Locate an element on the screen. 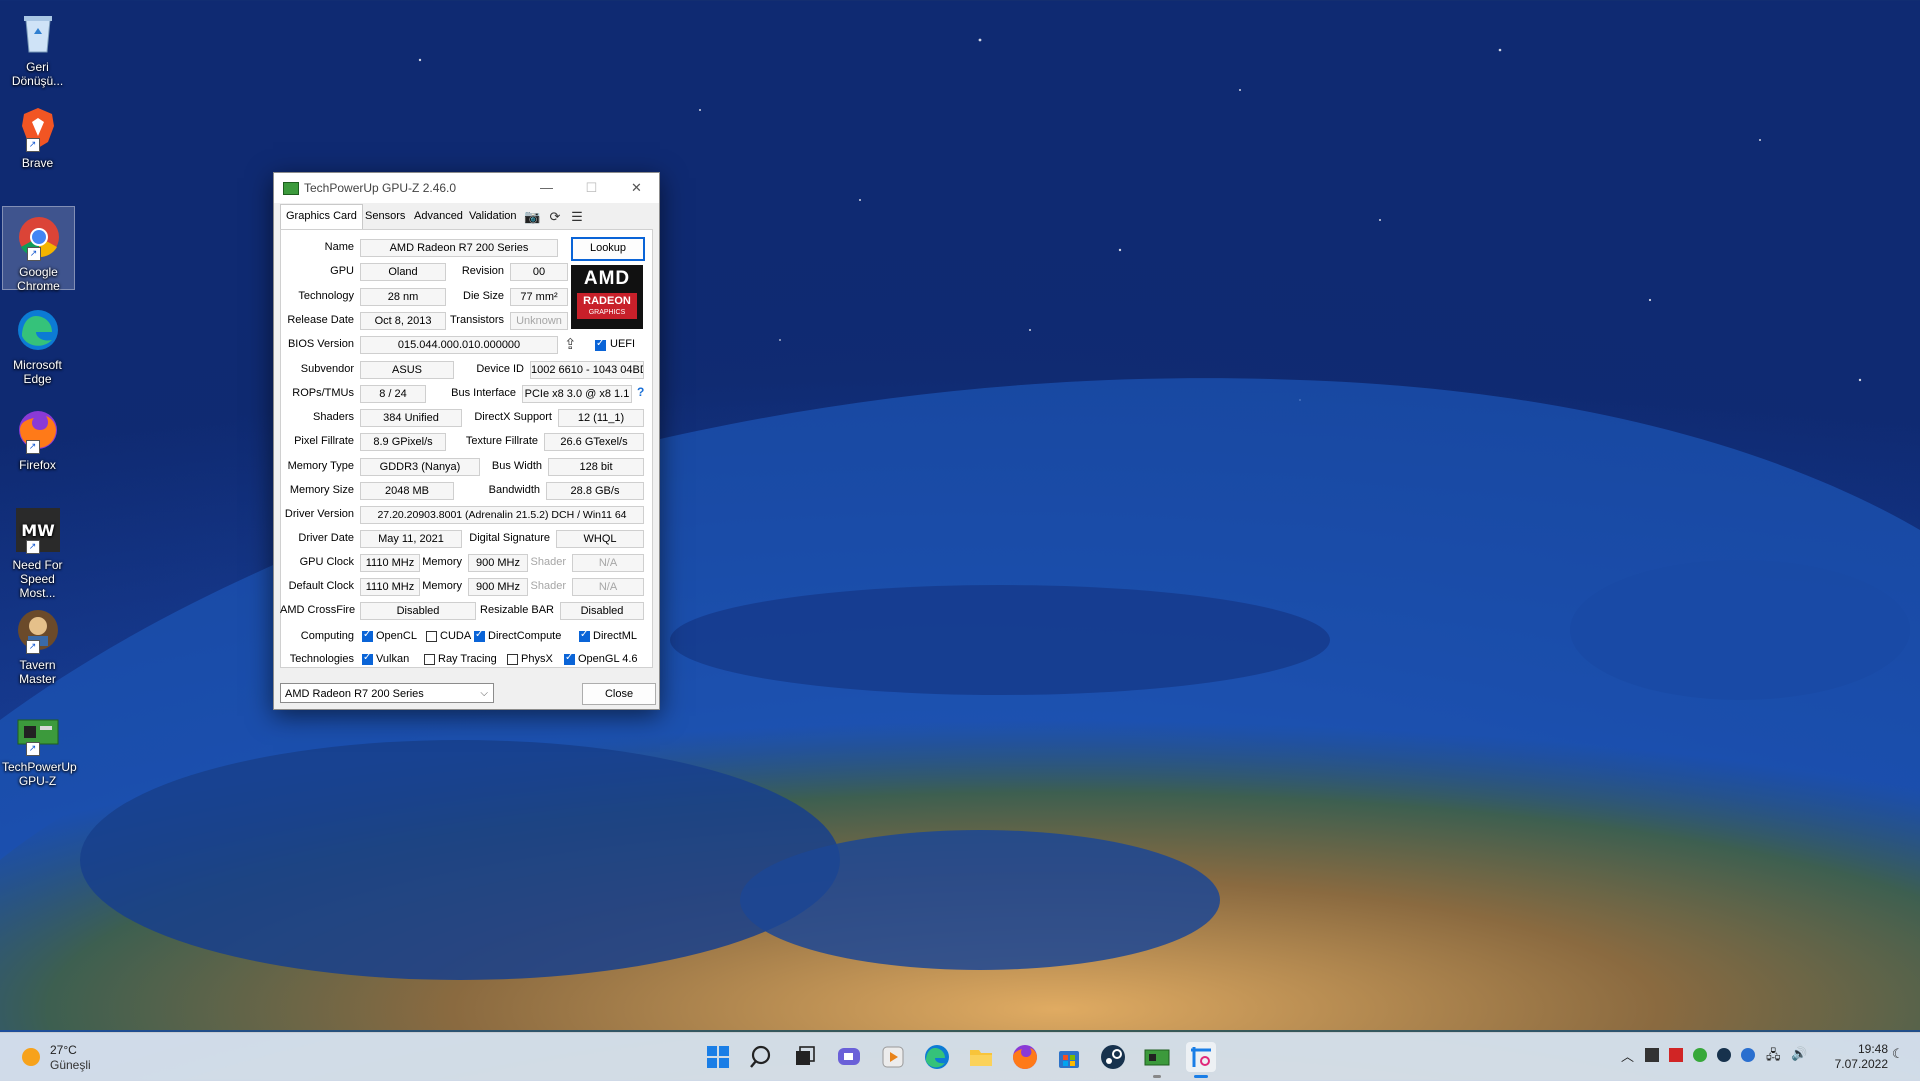 This screenshot has height=1081, width=1920. share-icon: ⇪ is located at coordinates (570, 344).